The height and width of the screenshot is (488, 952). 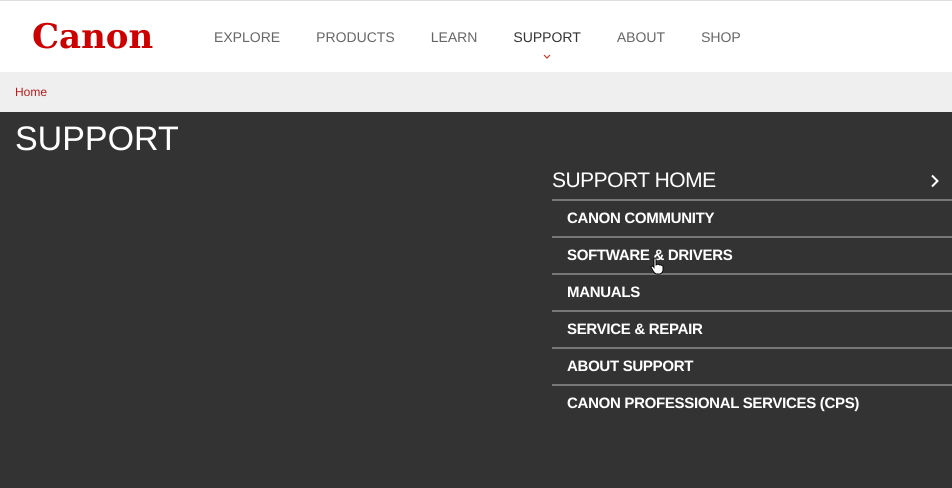 I want to click on menu-link: ABOUT SUPPORT, so click(x=752, y=367).